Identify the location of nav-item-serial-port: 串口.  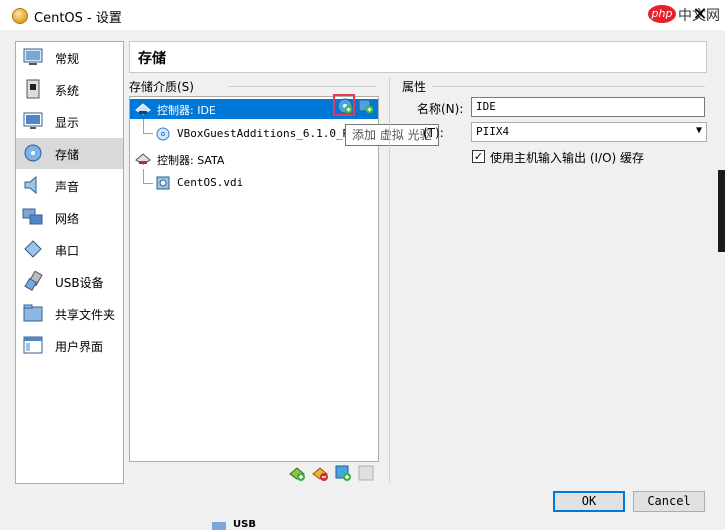
(69, 249).